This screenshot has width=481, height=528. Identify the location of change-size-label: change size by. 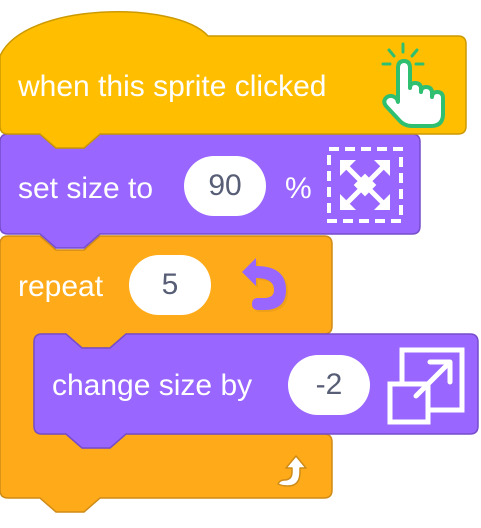
(152, 385).